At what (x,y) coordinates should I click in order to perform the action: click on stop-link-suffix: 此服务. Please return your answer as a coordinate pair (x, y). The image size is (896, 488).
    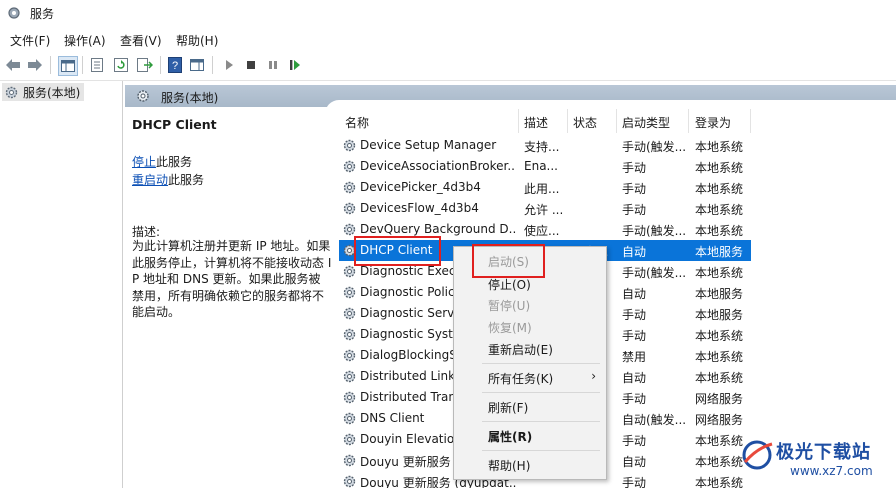
    Looking at the image, I should click on (174, 162).